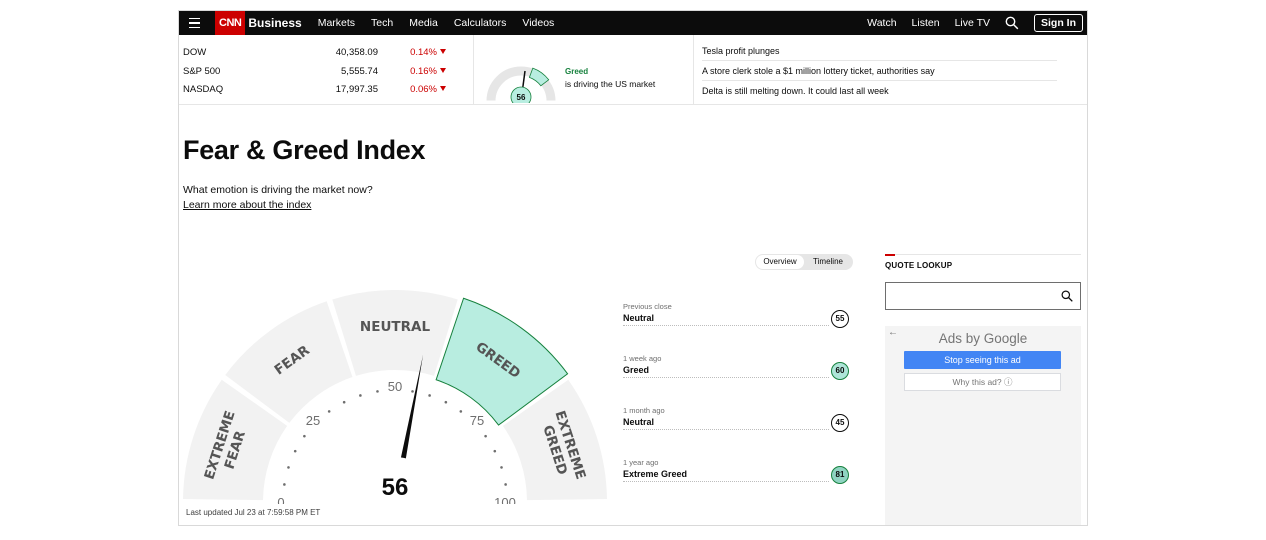 This screenshot has height=540, width=1266. Describe the element at coordinates (274, 23) in the screenshot. I see `section-title: Business` at that location.